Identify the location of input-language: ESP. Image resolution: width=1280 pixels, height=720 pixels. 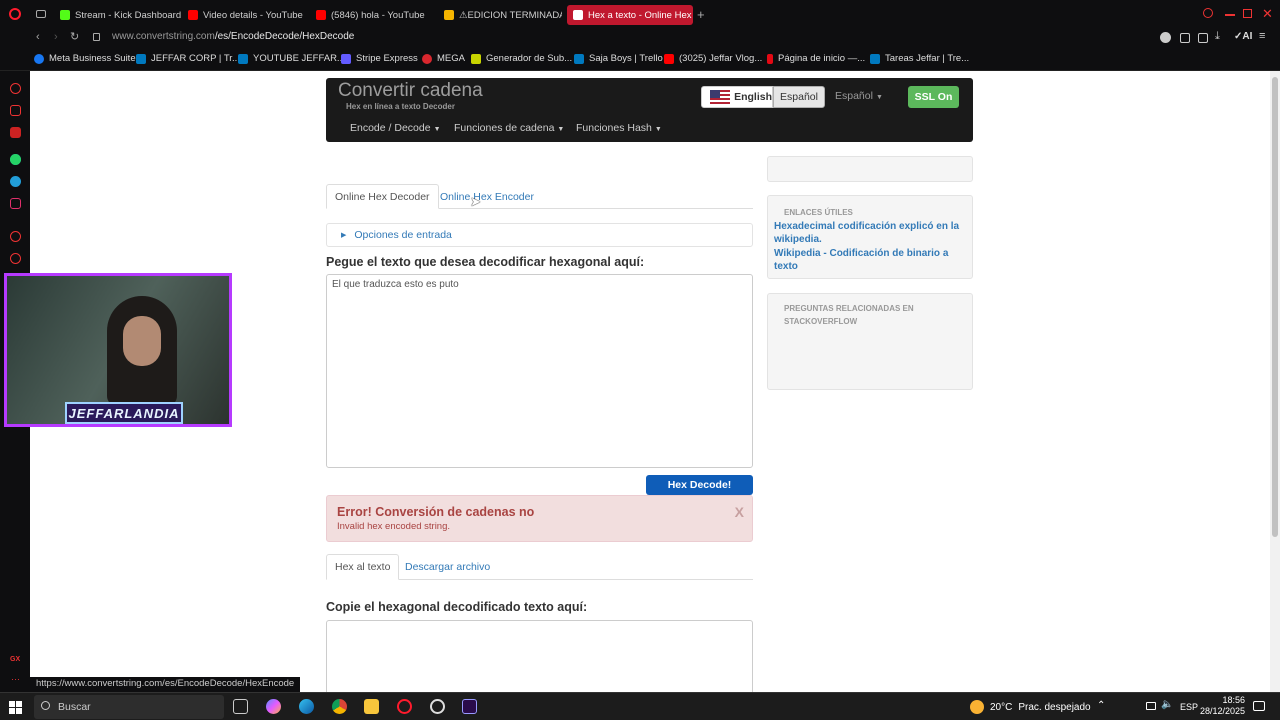
(1189, 707).